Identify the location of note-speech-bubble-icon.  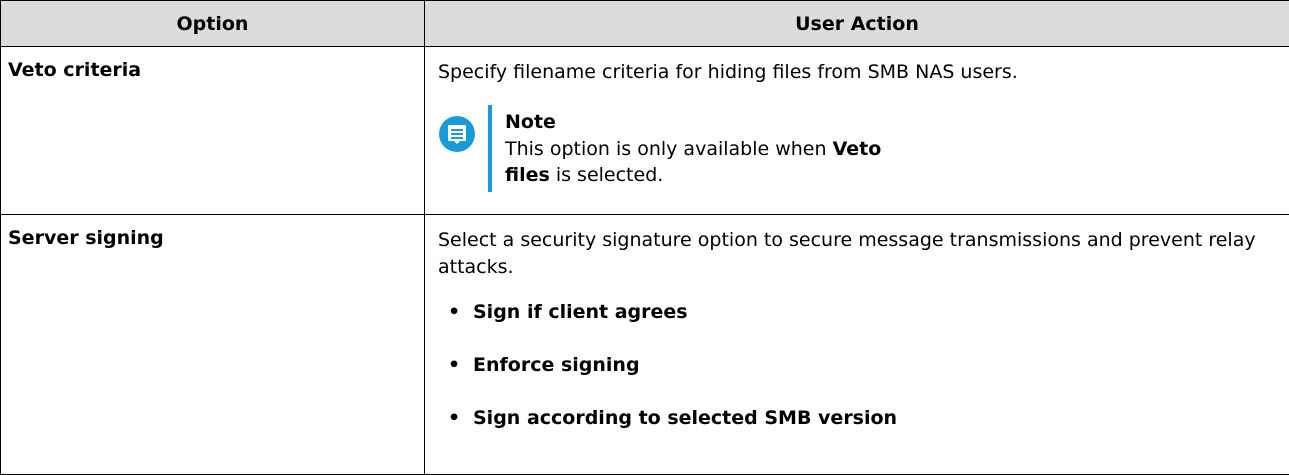
(457, 134).